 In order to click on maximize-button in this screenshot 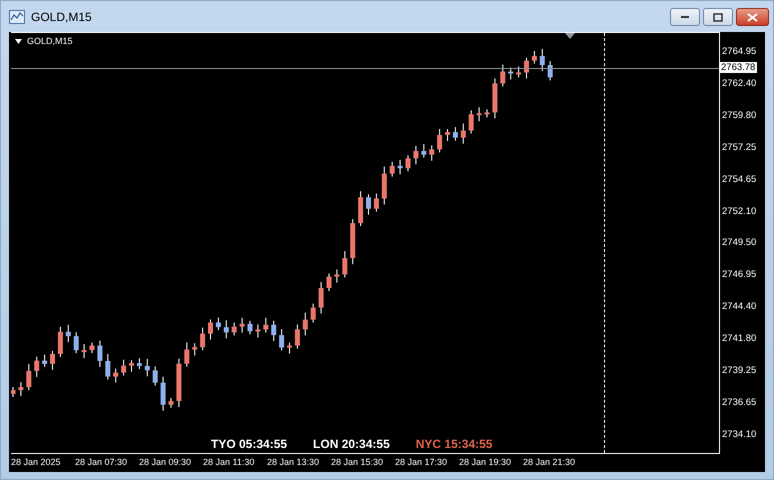, I will do `click(718, 17)`.